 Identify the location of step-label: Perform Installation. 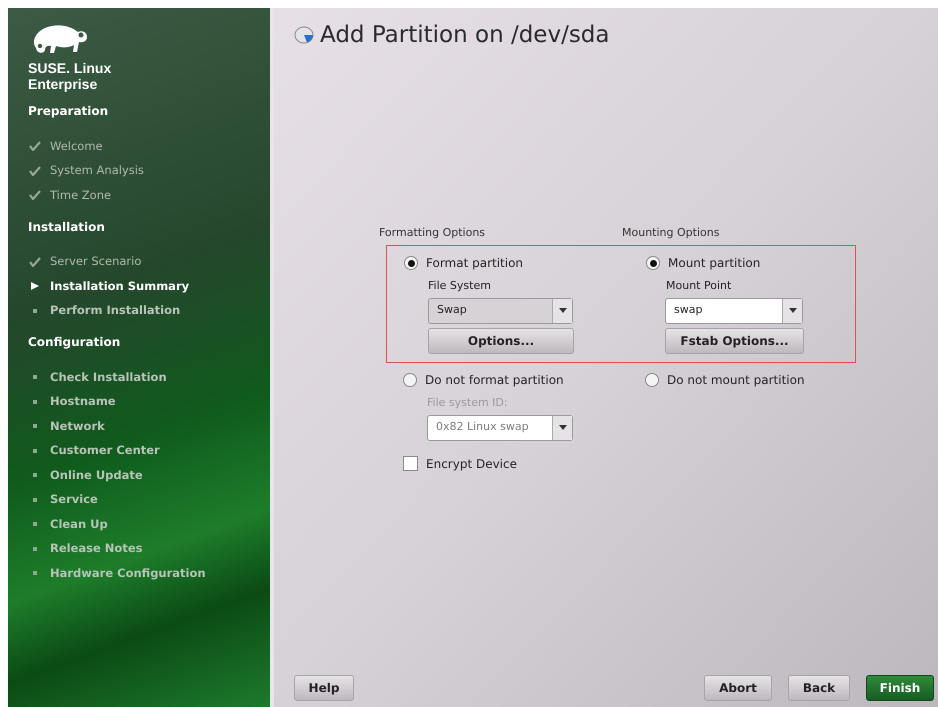
(115, 311).